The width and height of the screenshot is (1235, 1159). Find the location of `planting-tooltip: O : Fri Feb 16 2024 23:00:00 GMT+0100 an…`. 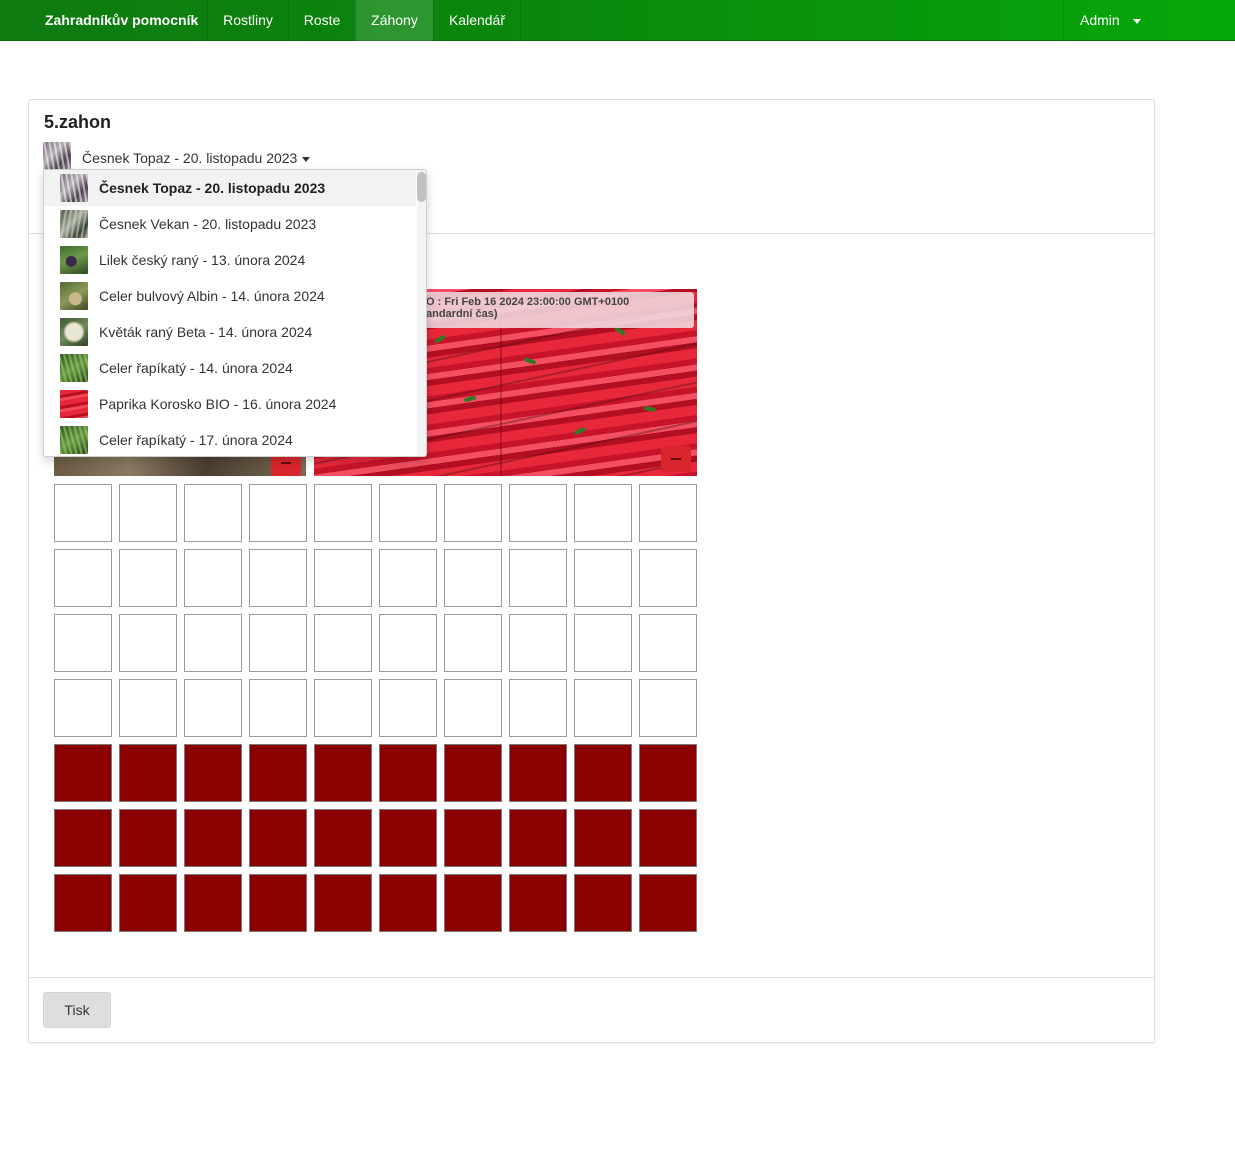

planting-tooltip: O : Fri Feb 16 2024 23:00:00 GMT+0100 an… is located at coordinates (556, 310).